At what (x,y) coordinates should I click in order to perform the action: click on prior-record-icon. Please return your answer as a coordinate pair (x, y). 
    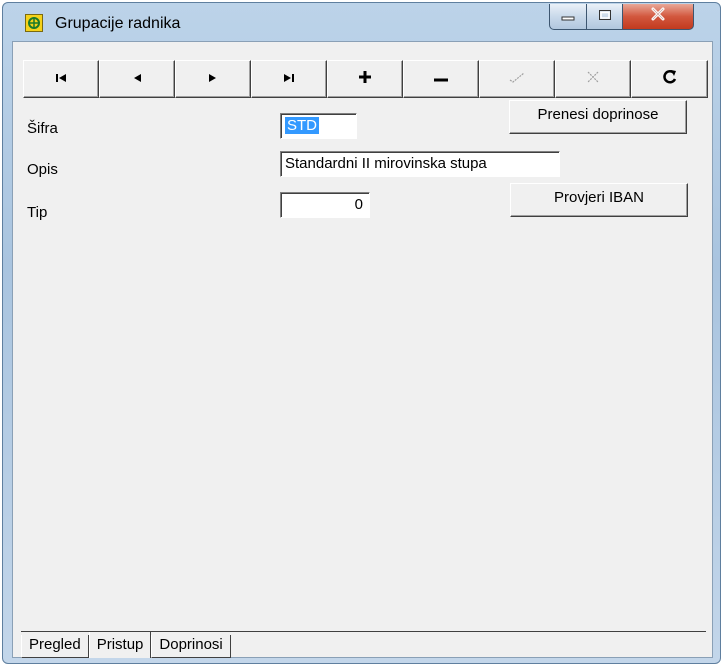
    Looking at the image, I should click on (137, 79).